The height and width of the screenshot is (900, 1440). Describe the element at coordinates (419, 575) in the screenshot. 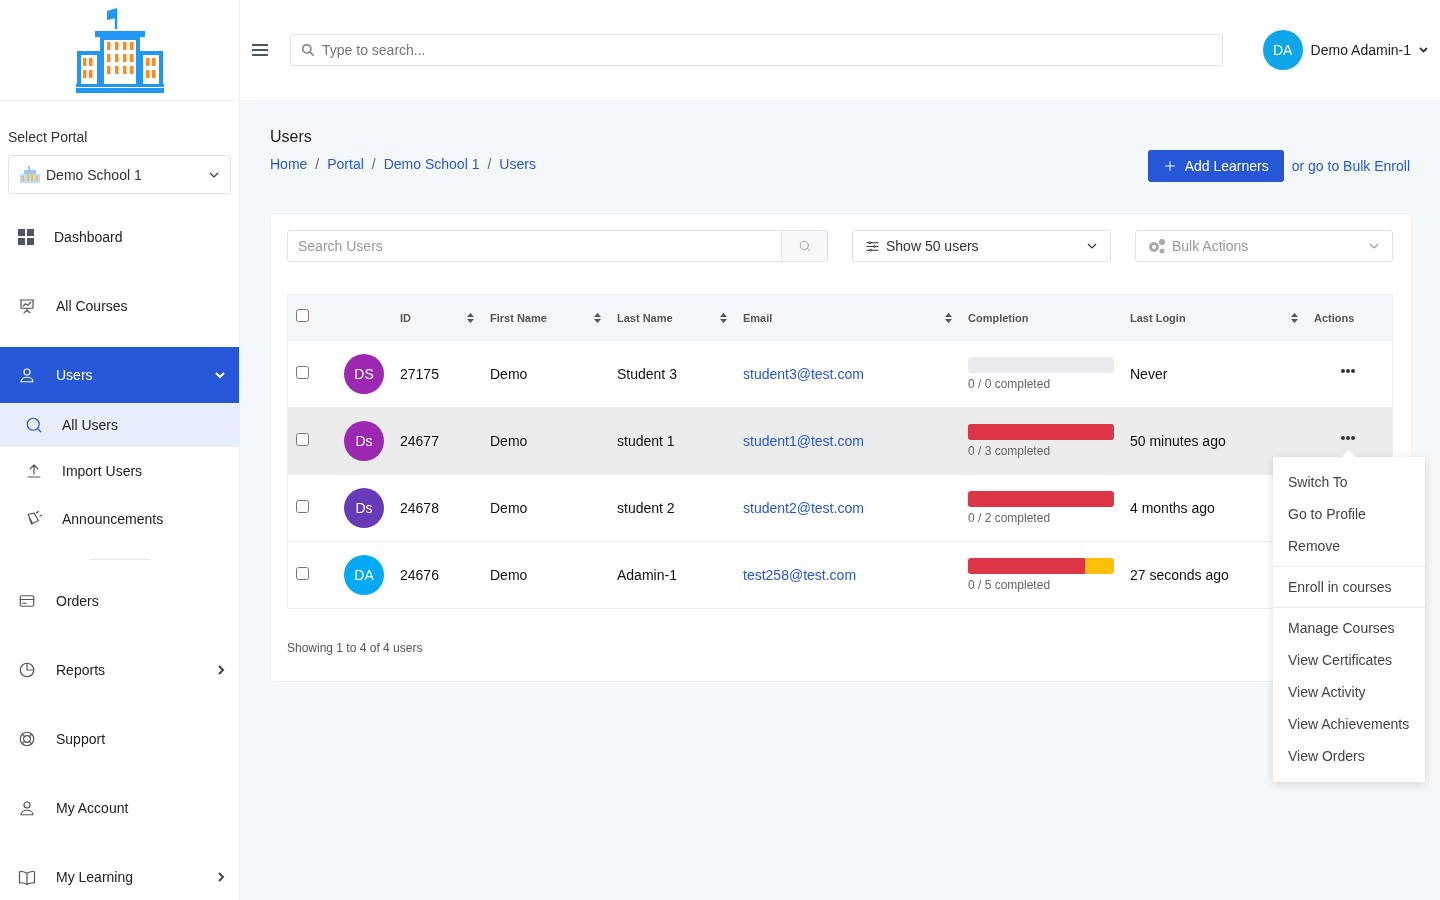

I see `table-cell: 24676` at that location.